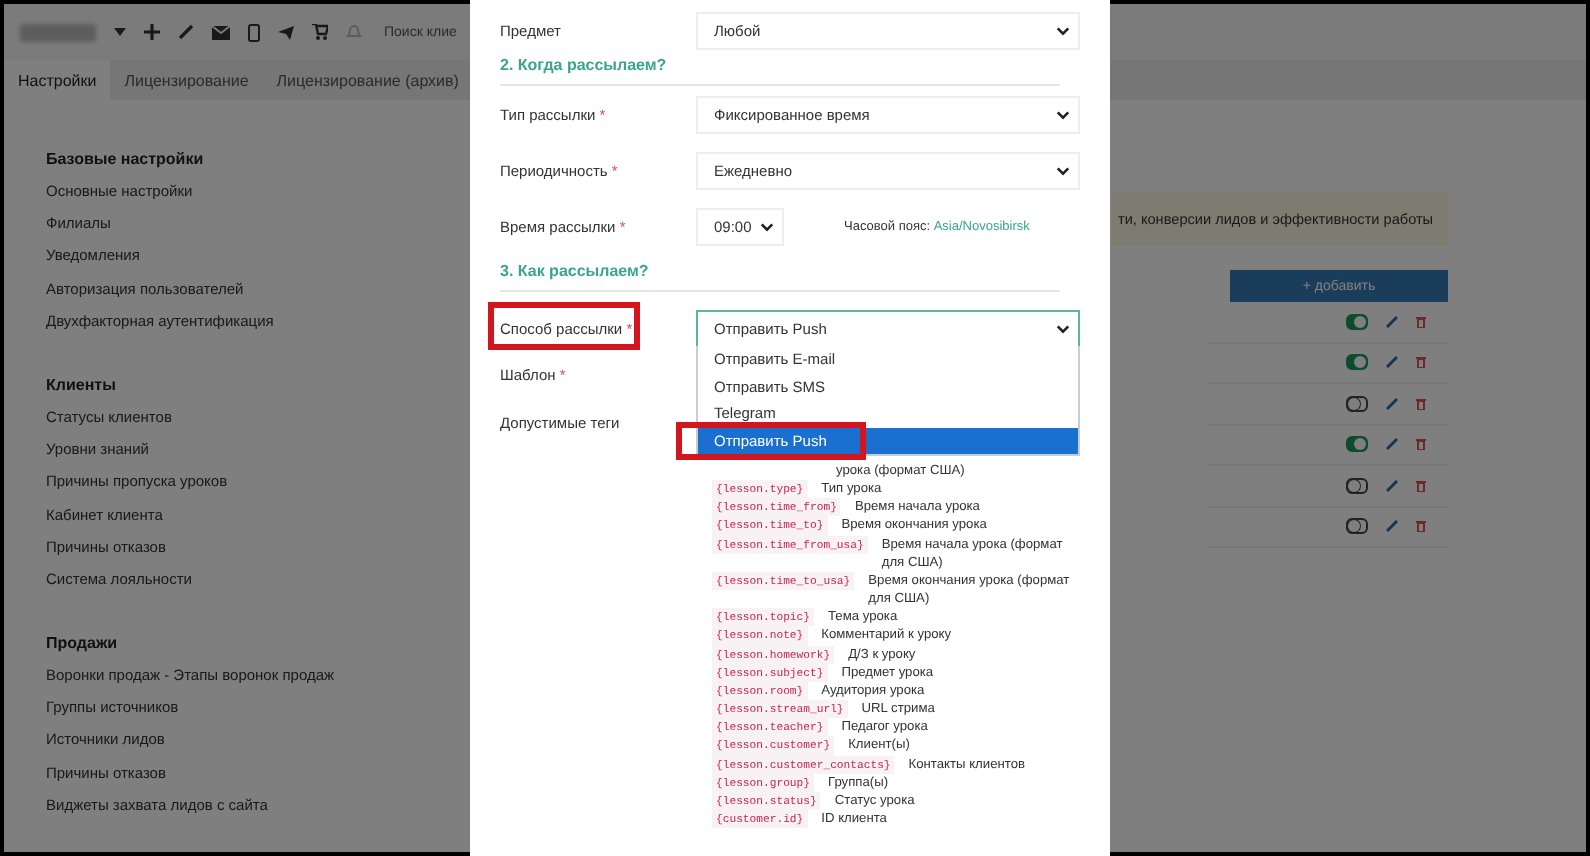 Image resolution: width=1590 pixels, height=856 pixels. Describe the element at coordinates (82, 385) in the screenshot. I see `sidebar-heading: Клиенты` at that location.